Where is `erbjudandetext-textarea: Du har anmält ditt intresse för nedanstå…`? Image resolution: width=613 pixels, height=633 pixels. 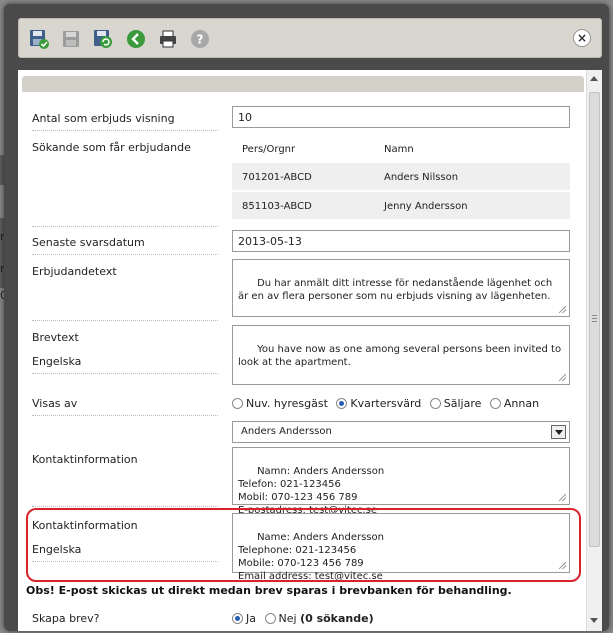
erbjudandetext-textarea: Du har anmält ditt intresse för nedanstå… is located at coordinates (401, 288).